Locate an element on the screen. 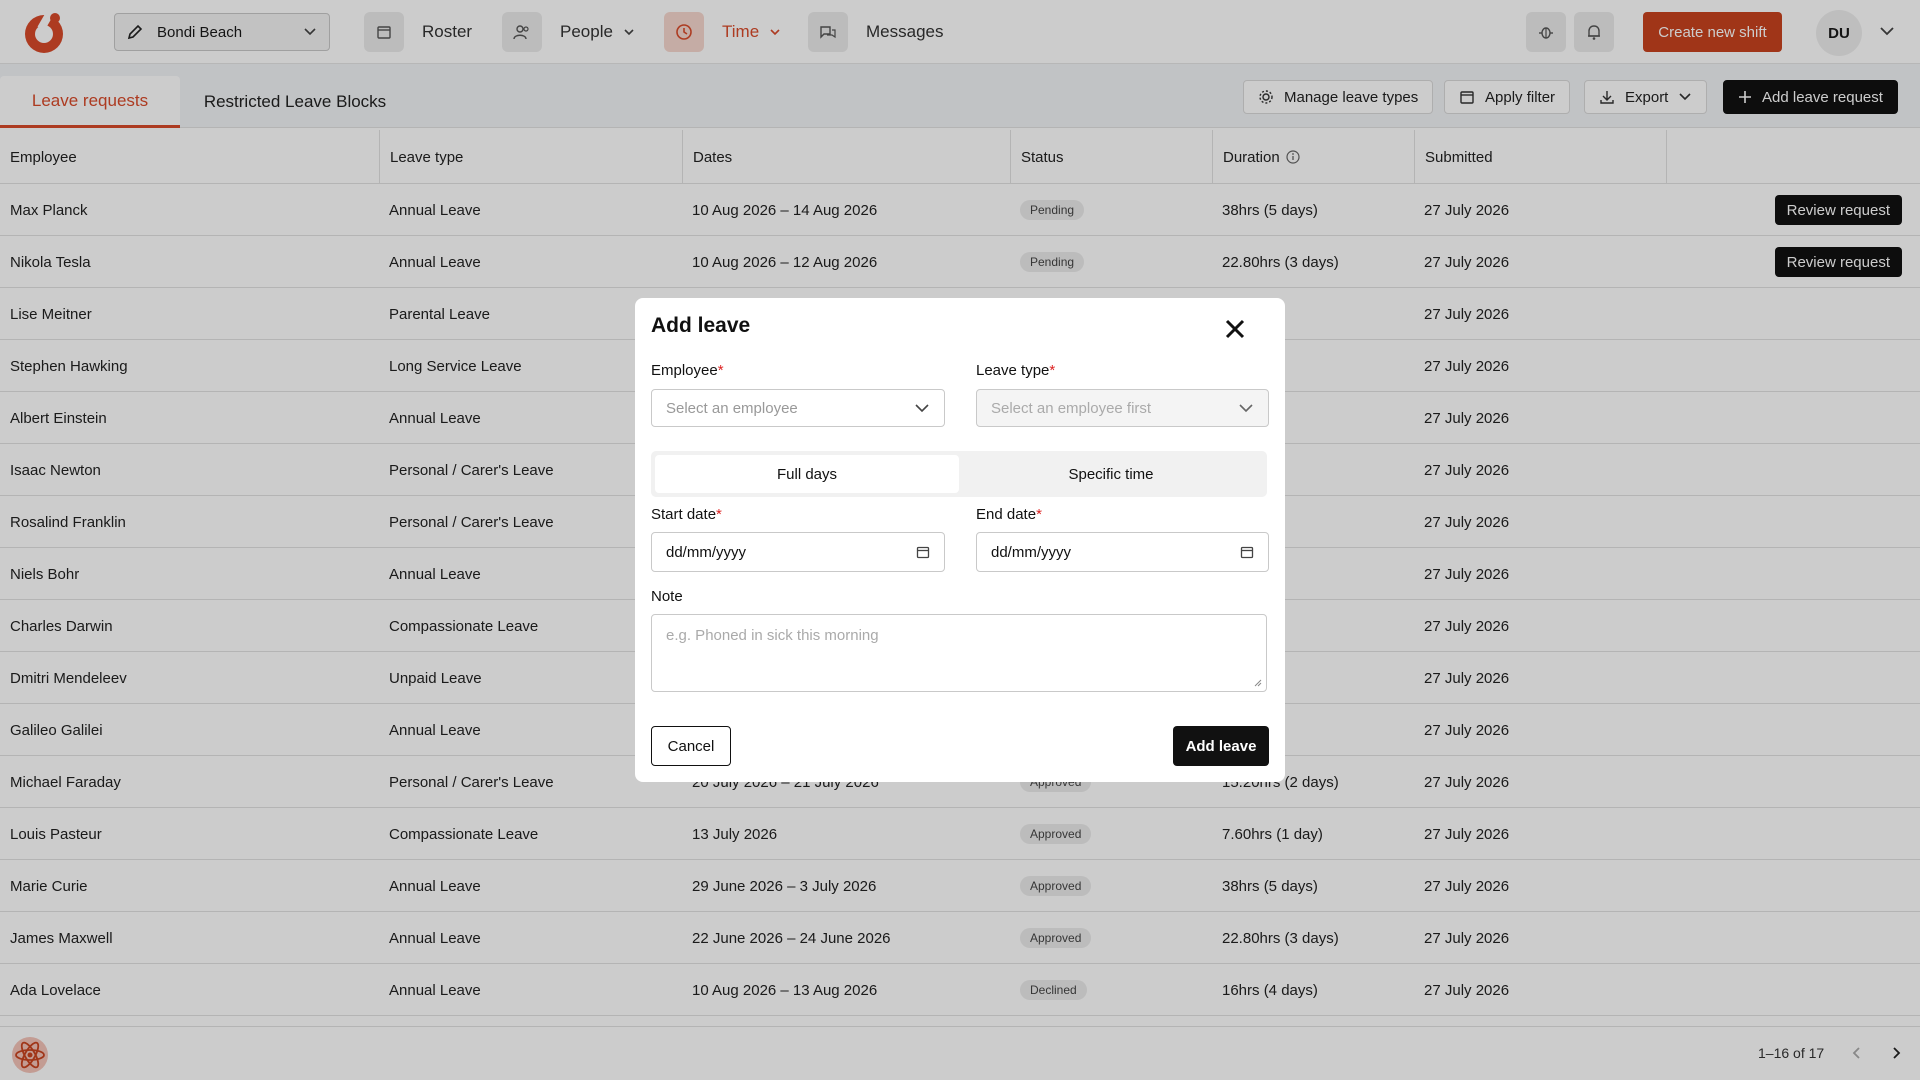 This screenshot has height=1080, width=1920. end-date-field-label: End date* is located at coordinates (1009, 514).